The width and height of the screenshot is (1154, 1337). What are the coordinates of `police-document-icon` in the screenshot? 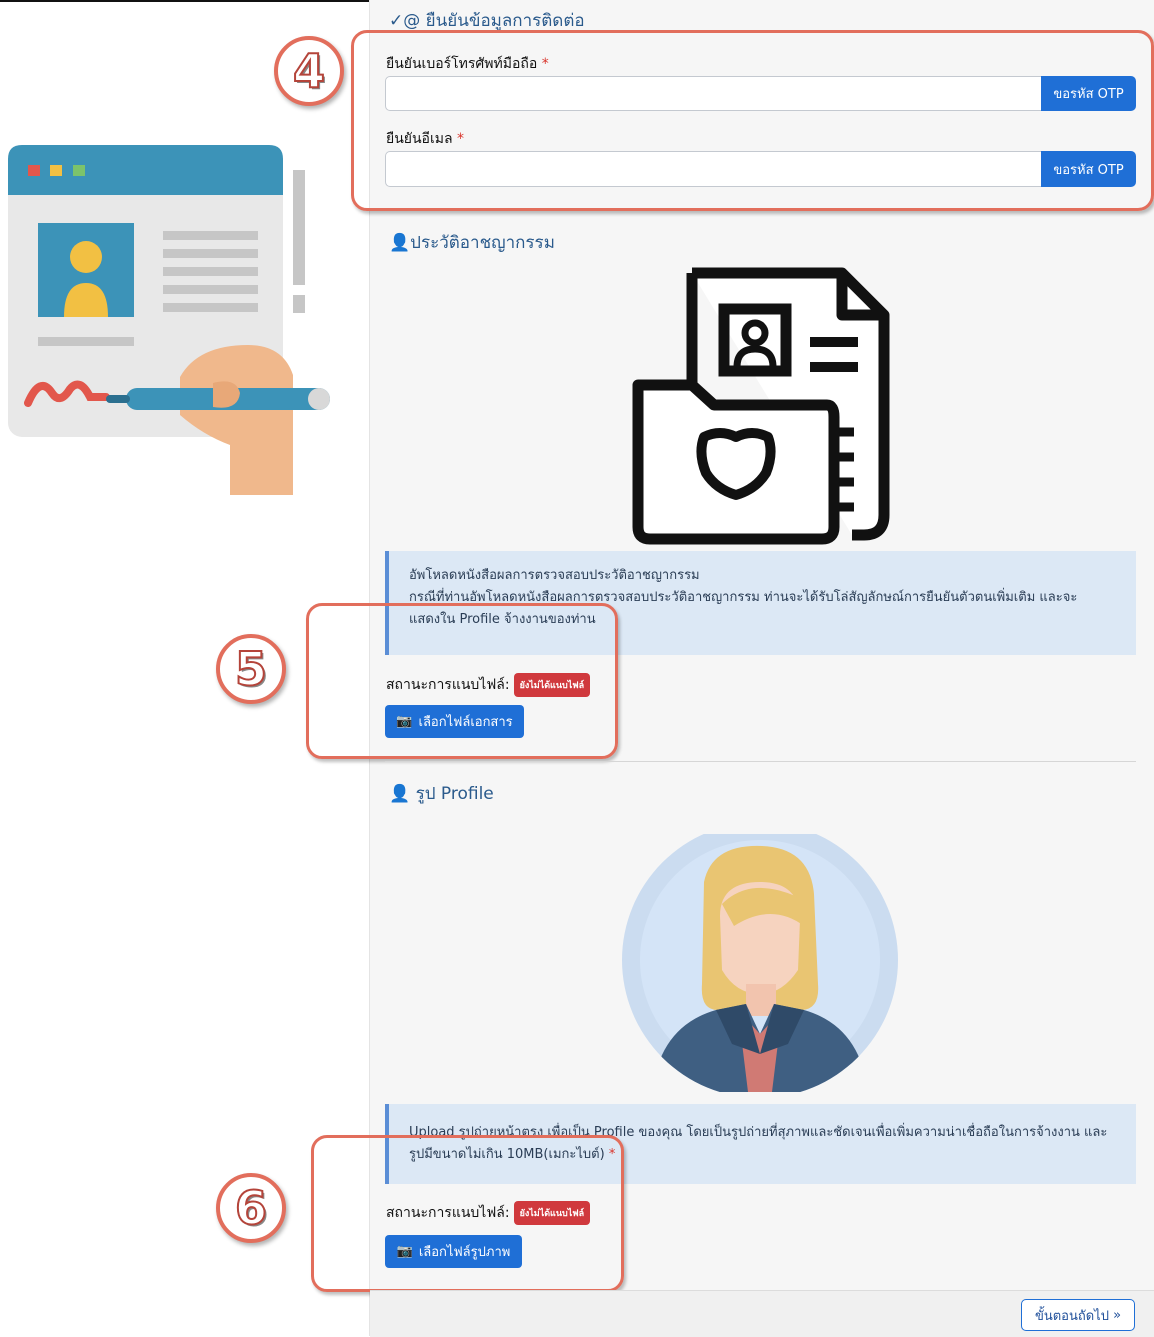 It's located at (761, 406).